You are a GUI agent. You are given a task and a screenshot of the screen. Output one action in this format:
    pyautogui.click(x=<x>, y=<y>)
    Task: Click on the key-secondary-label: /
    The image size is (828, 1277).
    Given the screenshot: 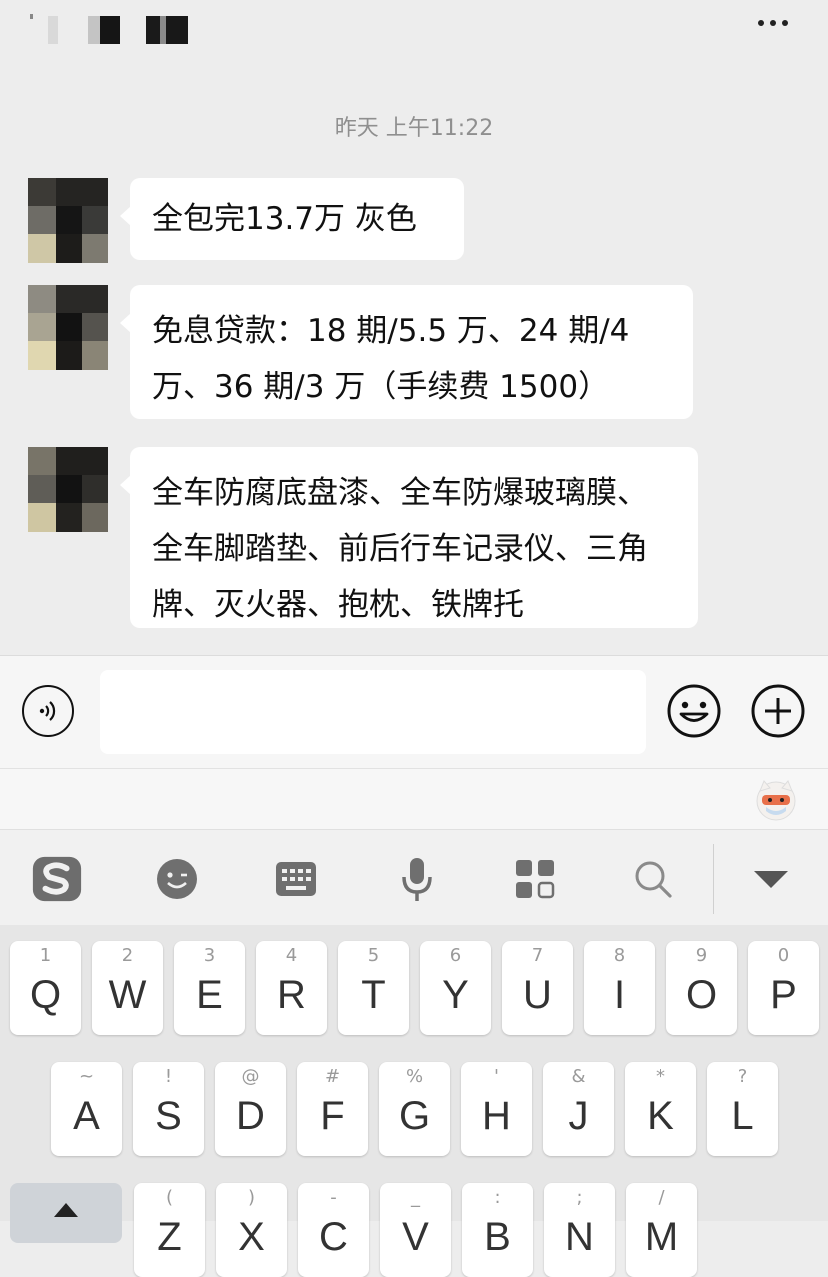 What is the action you would take?
    pyautogui.click(x=661, y=1197)
    